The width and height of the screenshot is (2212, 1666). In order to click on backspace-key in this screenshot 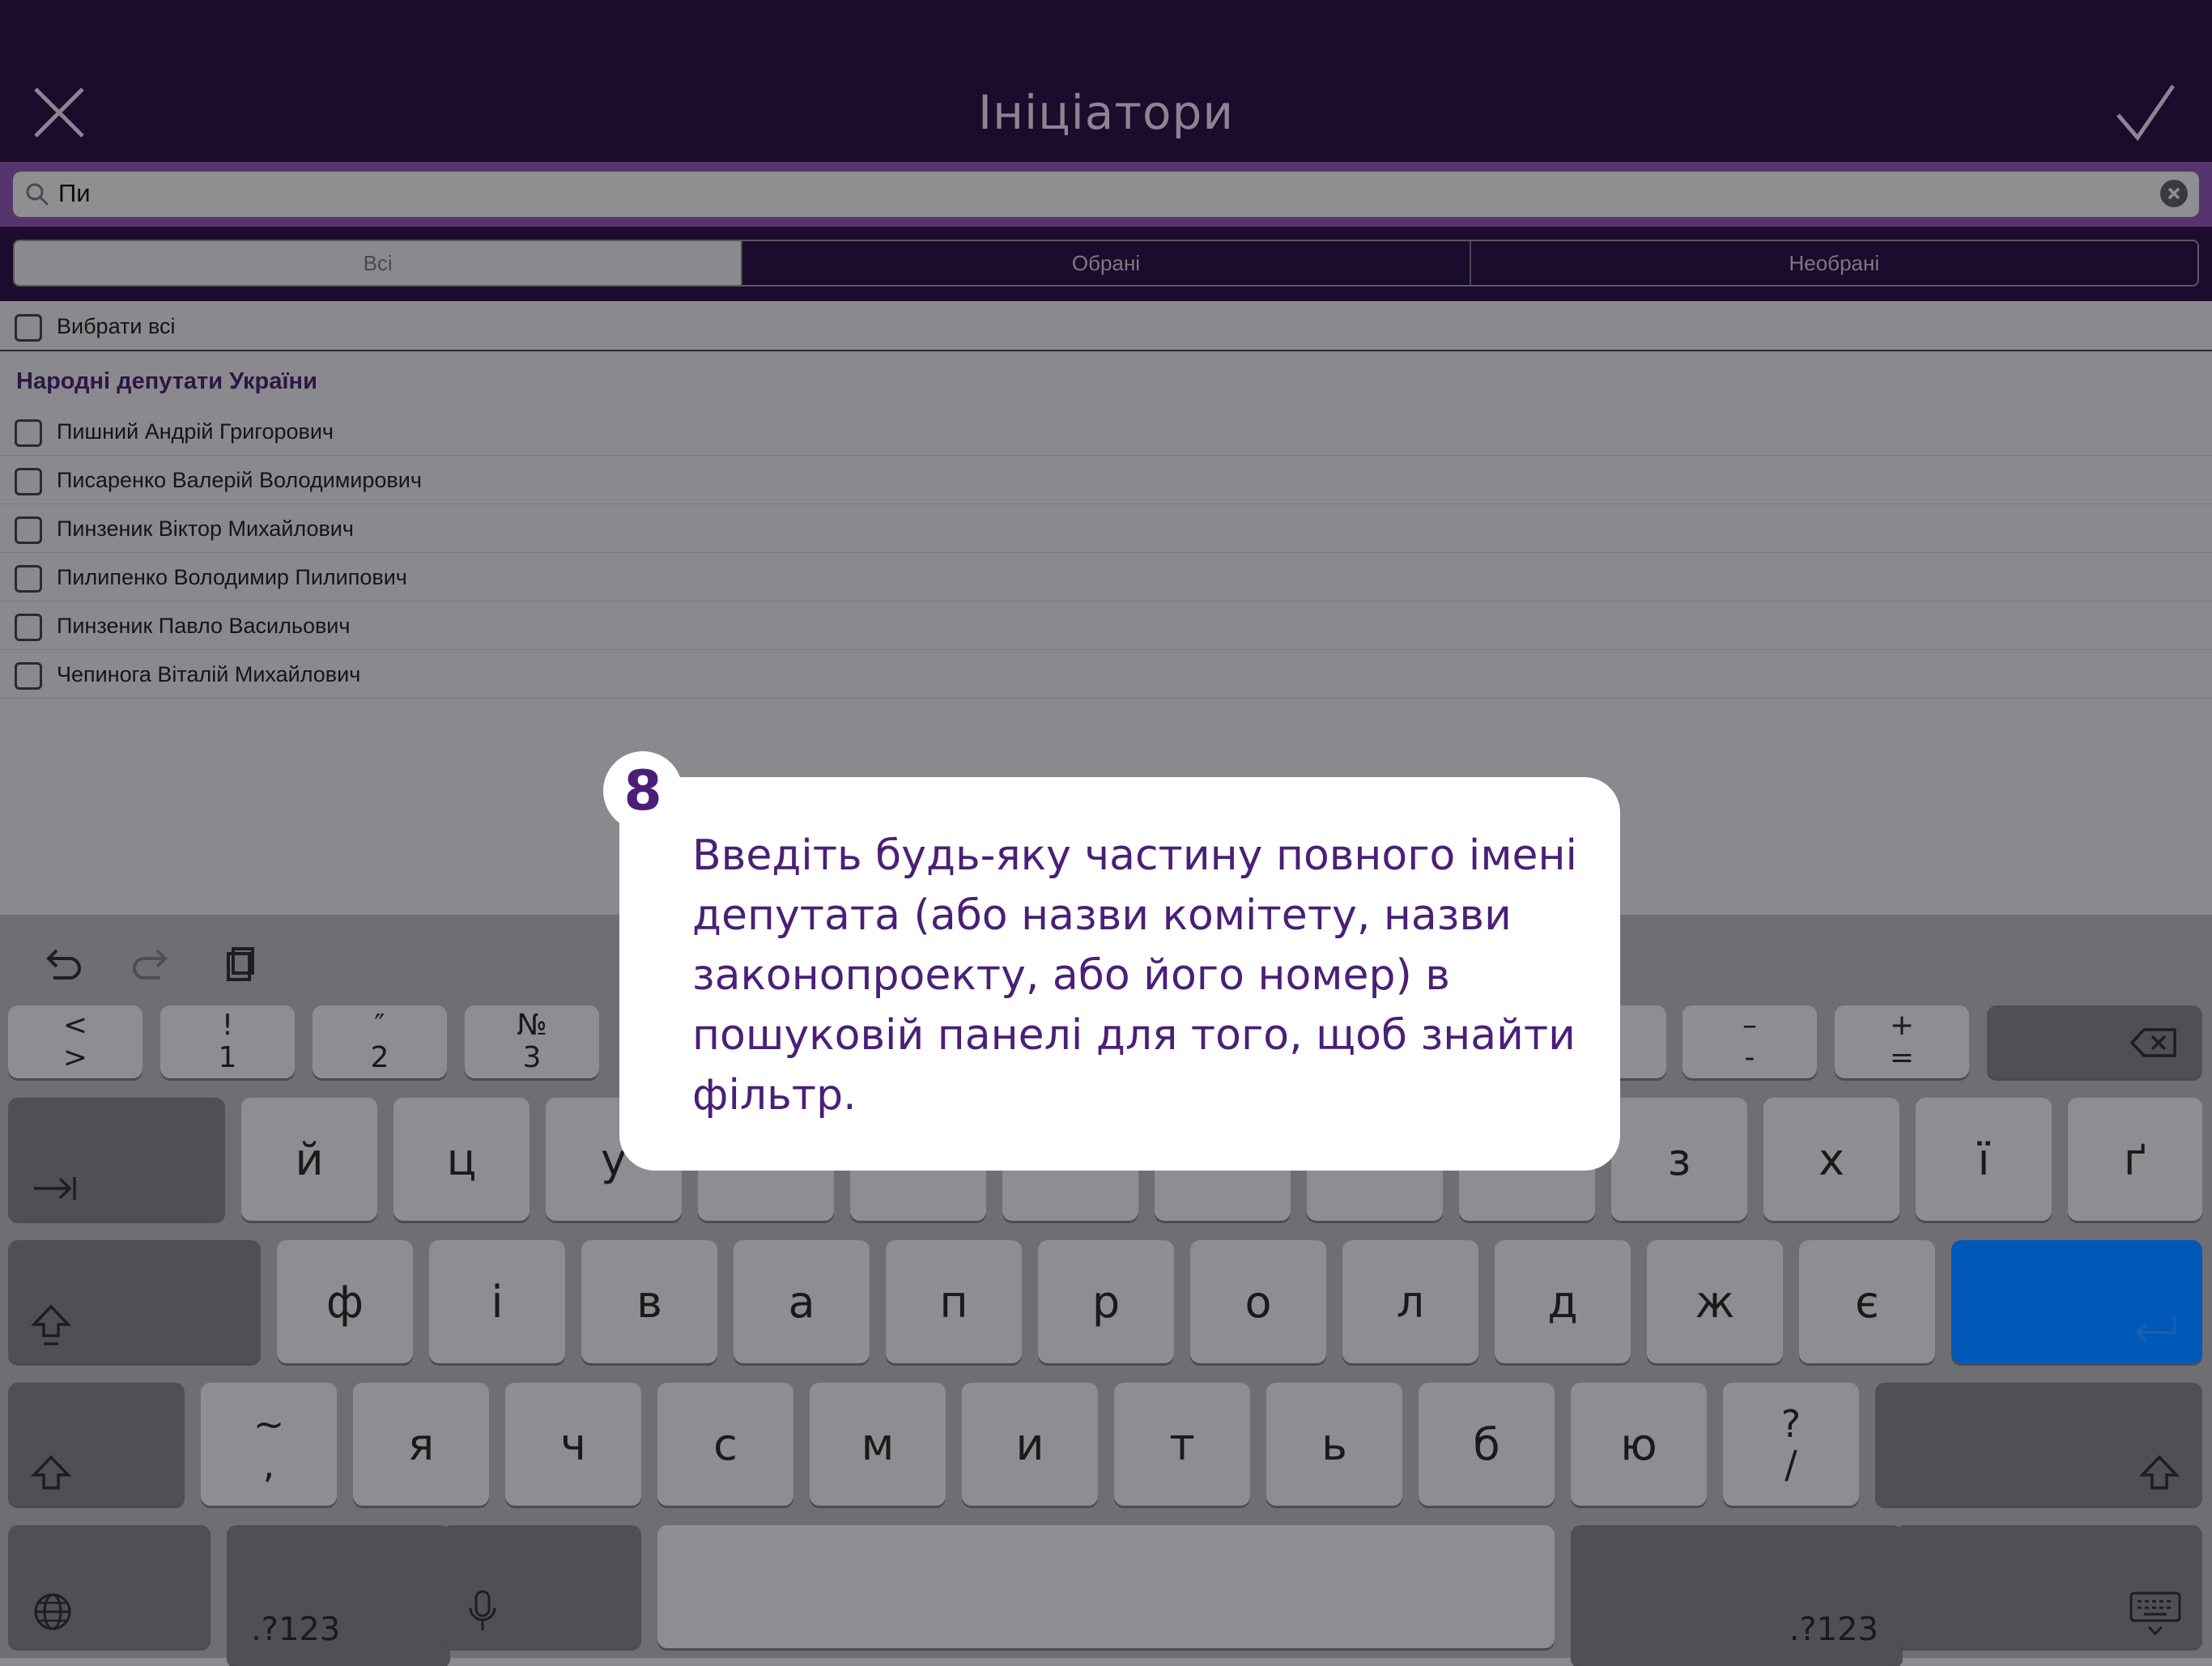, I will do `click(2095, 1041)`.